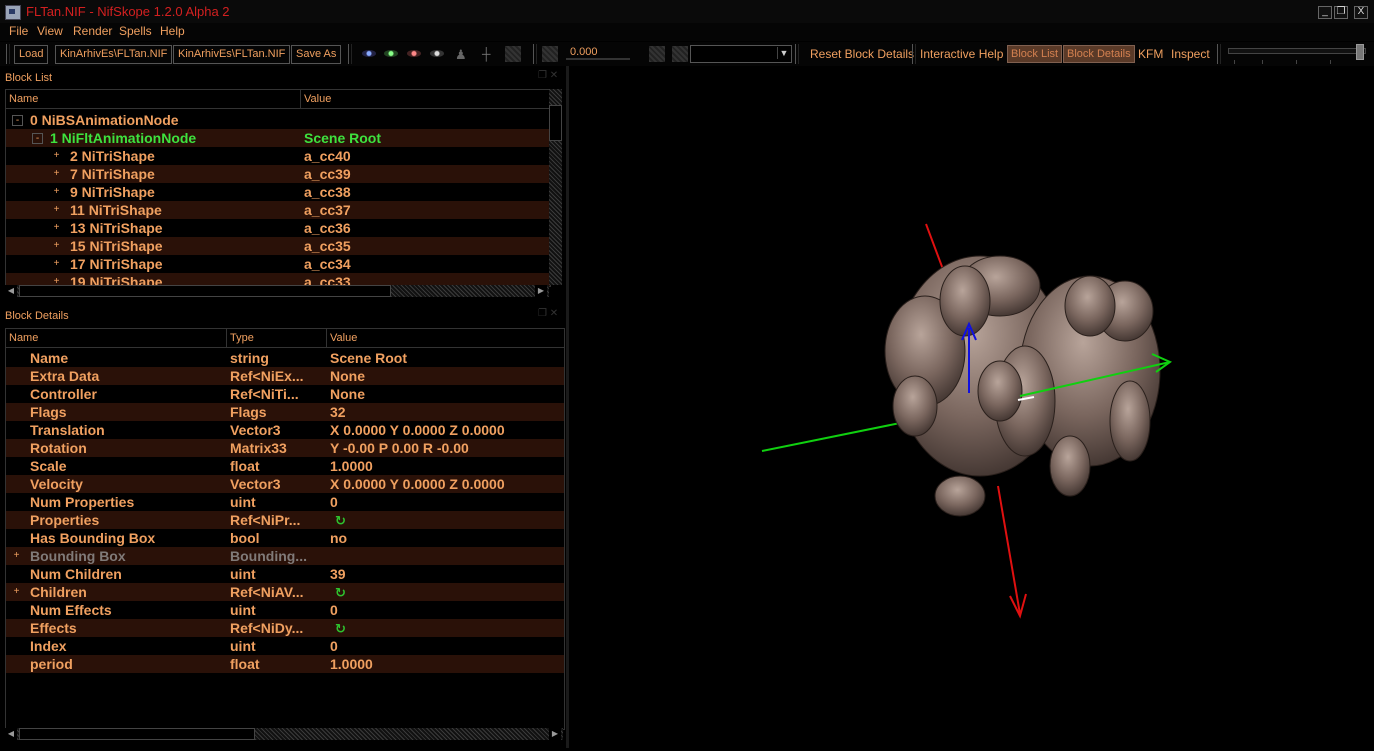  I want to click on detail-row: Scale float 1.0000, so click(285, 466).